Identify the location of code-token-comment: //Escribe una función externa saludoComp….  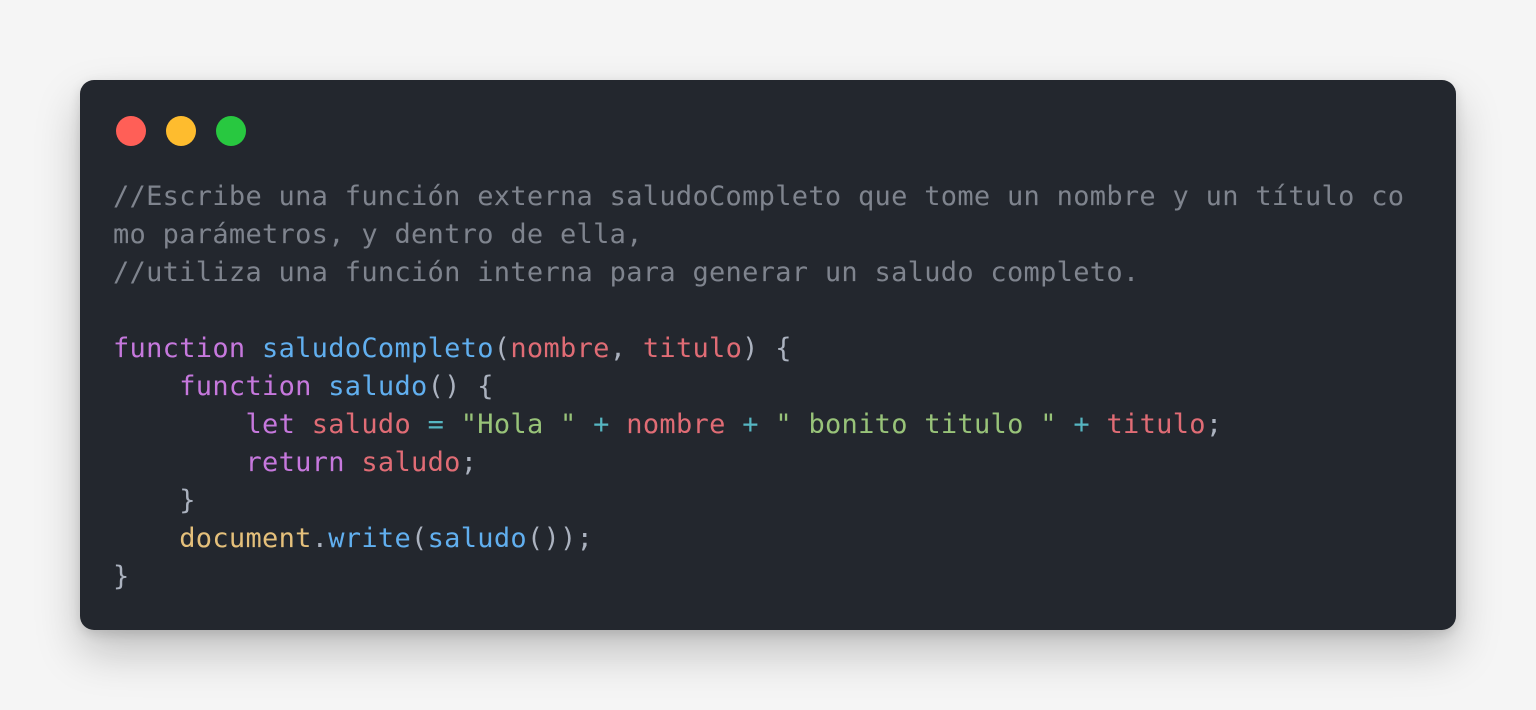
(759, 196).